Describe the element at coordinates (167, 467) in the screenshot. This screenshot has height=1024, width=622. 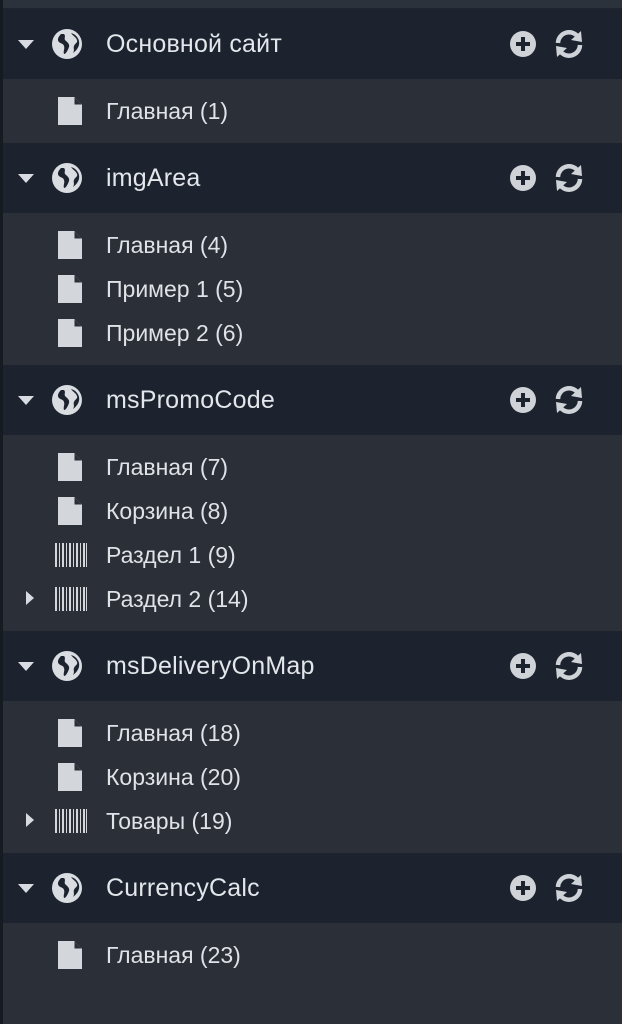
I see `tree-item-label: Главная (7)` at that location.